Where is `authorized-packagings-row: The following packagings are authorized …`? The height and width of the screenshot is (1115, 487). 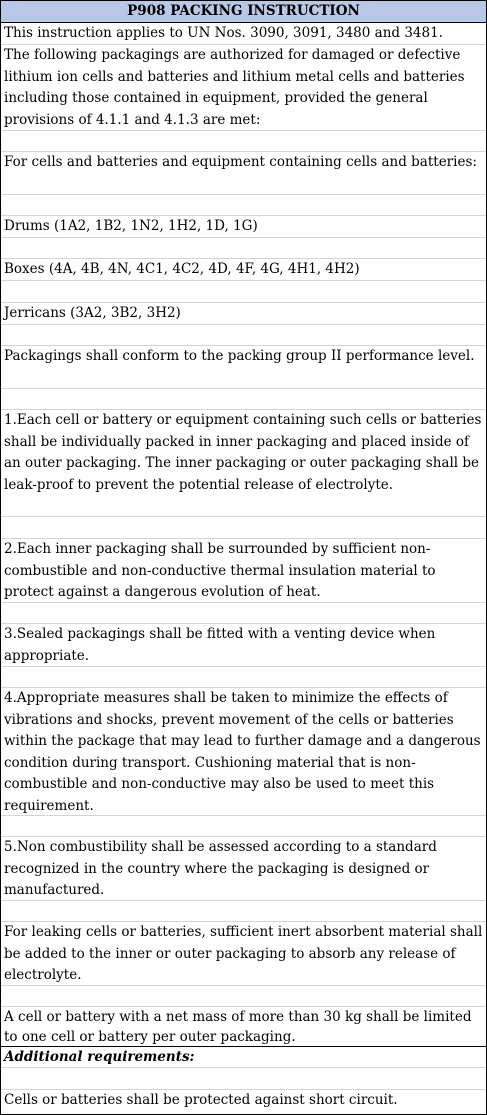
authorized-packagings-row: The following packagings are authorized … is located at coordinates (243, 88).